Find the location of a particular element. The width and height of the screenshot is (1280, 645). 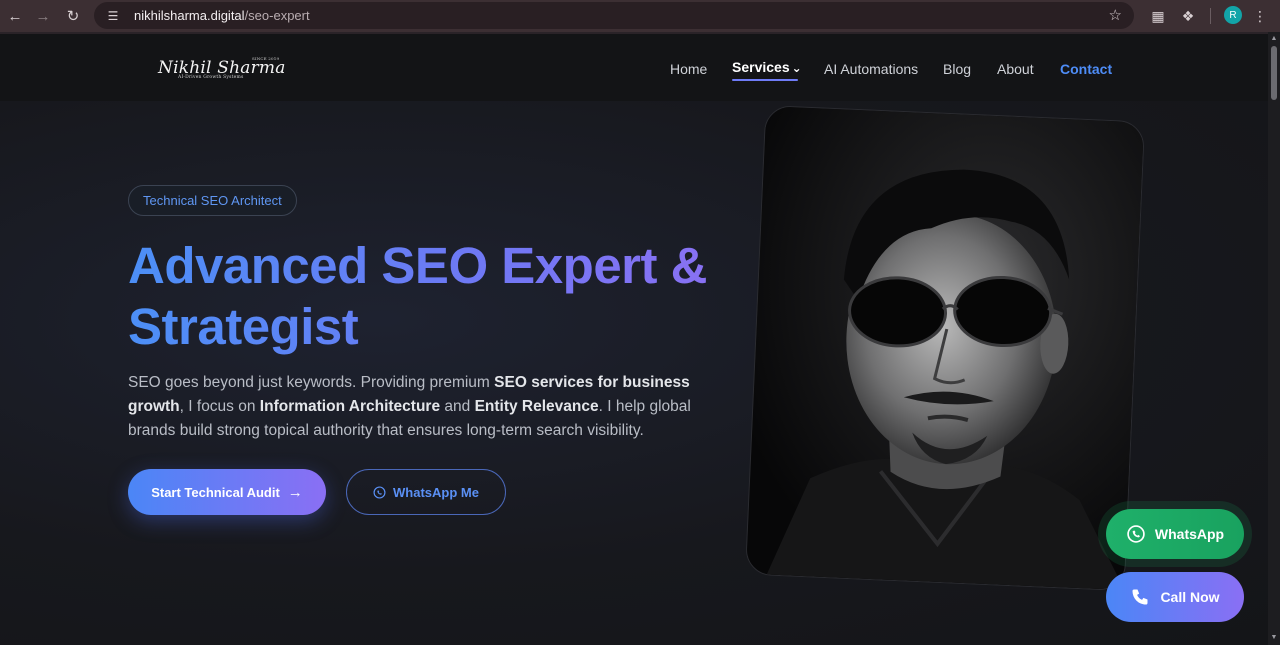

nav-contact: Contact is located at coordinates (1086, 69).